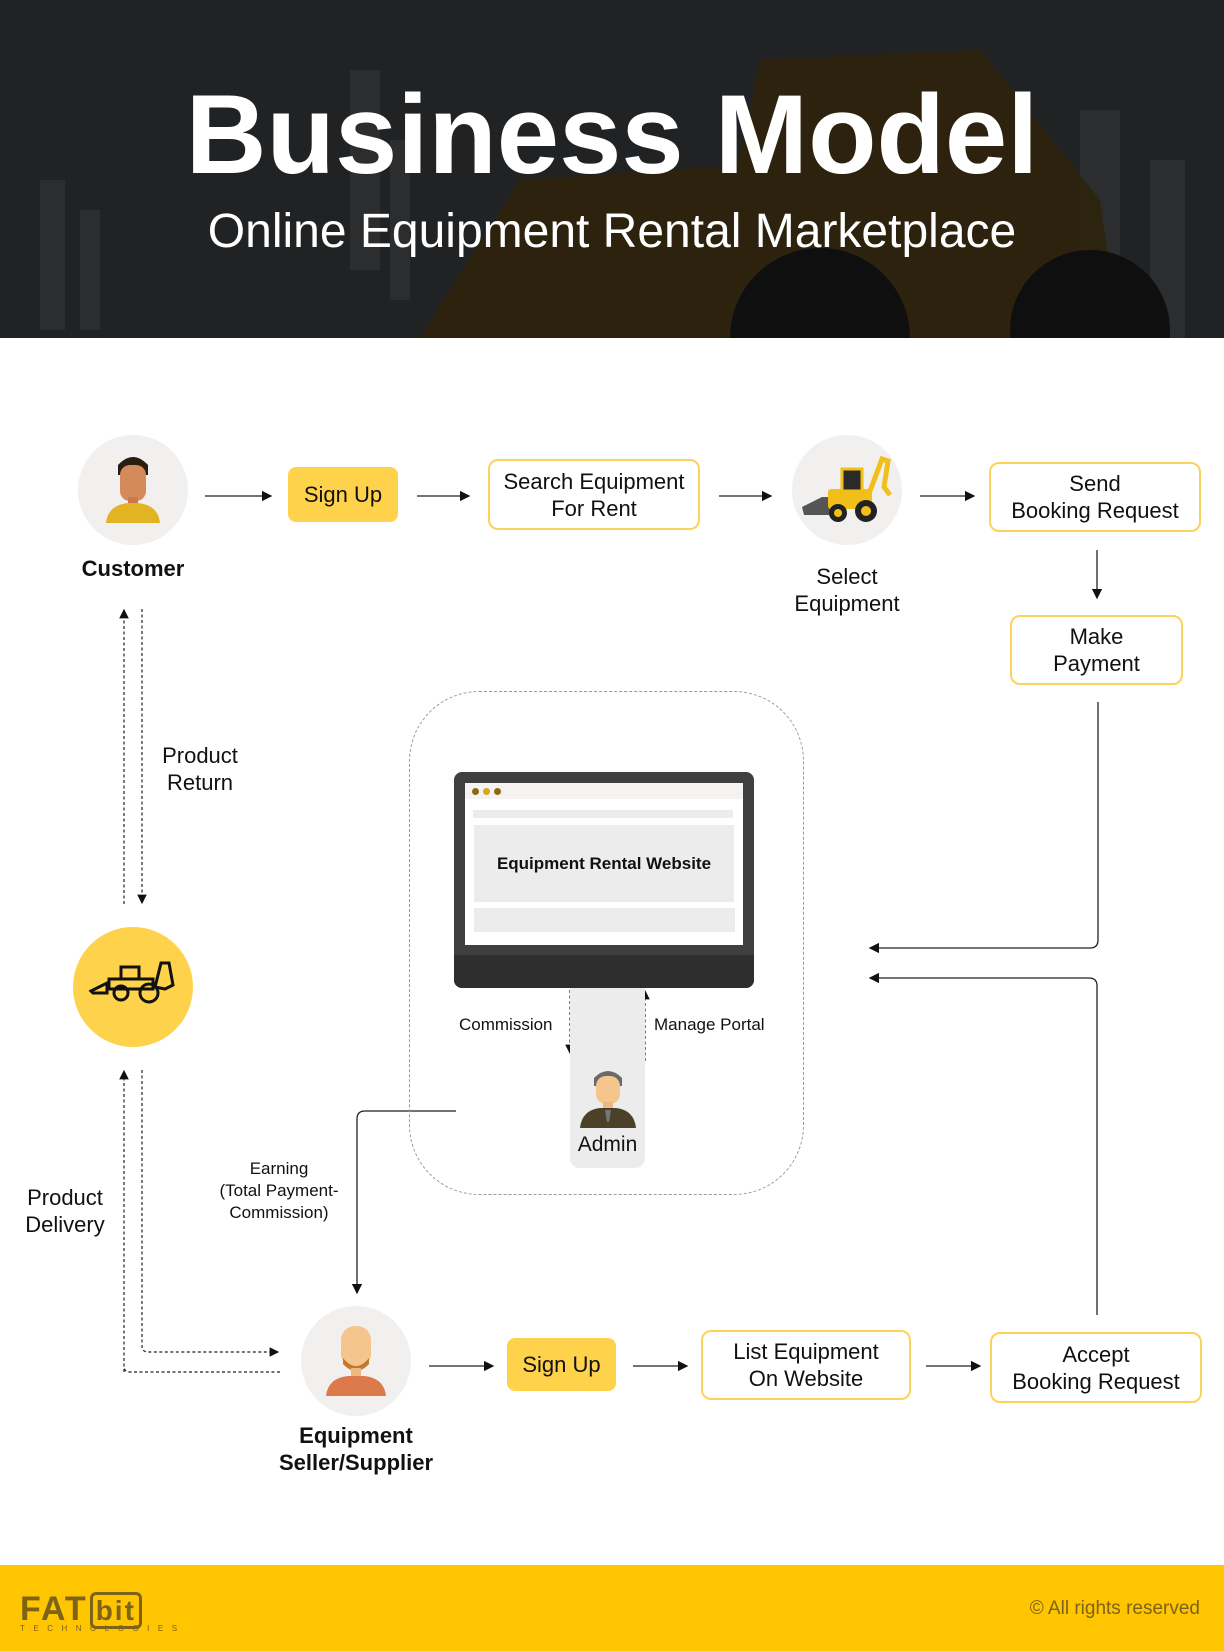 The width and height of the screenshot is (1224, 1651). Describe the element at coordinates (847, 603) in the screenshot. I see `select-line-2: Equipment` at that location.